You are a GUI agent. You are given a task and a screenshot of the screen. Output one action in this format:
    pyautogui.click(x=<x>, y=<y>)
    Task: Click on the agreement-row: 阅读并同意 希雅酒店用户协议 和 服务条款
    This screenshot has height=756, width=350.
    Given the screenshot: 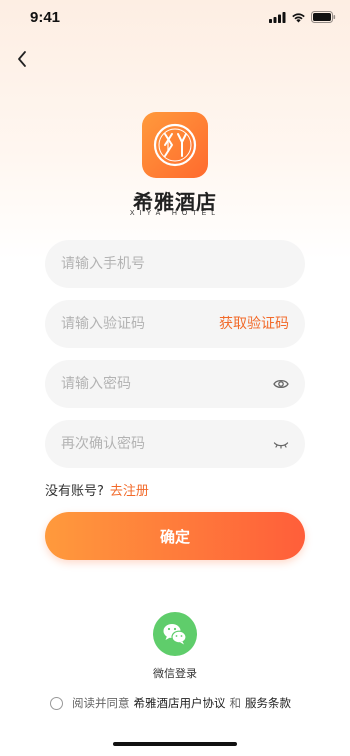 What is the action you would take?
    pyautogui.click(x=172, y=703)
    